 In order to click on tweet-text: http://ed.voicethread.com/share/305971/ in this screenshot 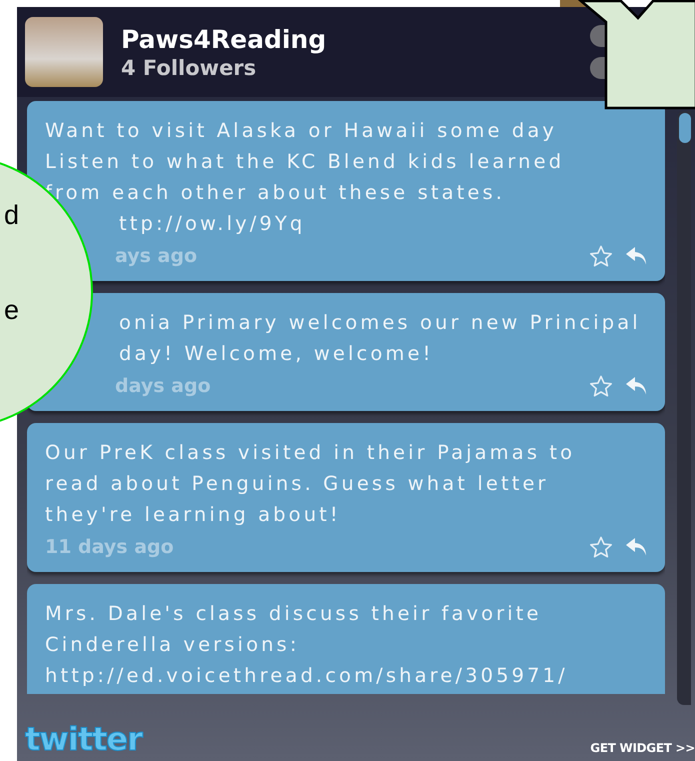, I will do `click(306, 676)`.